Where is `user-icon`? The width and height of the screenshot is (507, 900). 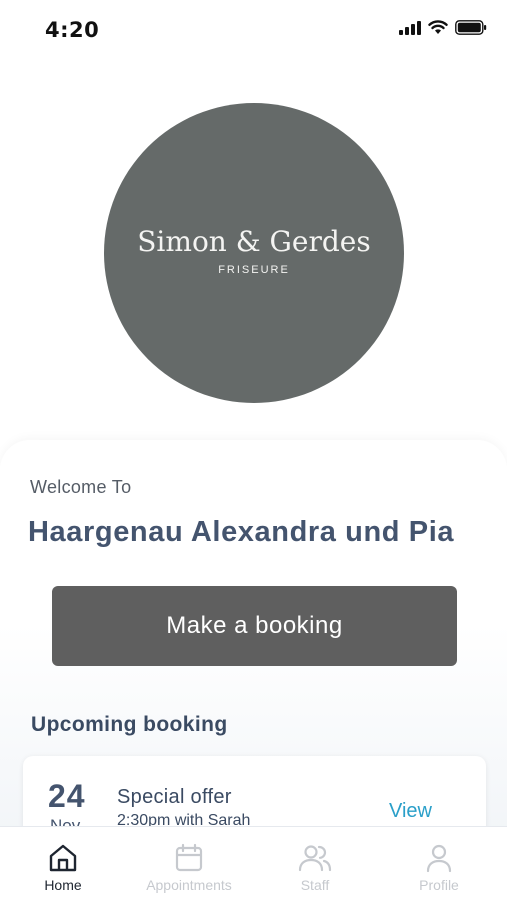
user-icon is located at coordinates (439, 858).